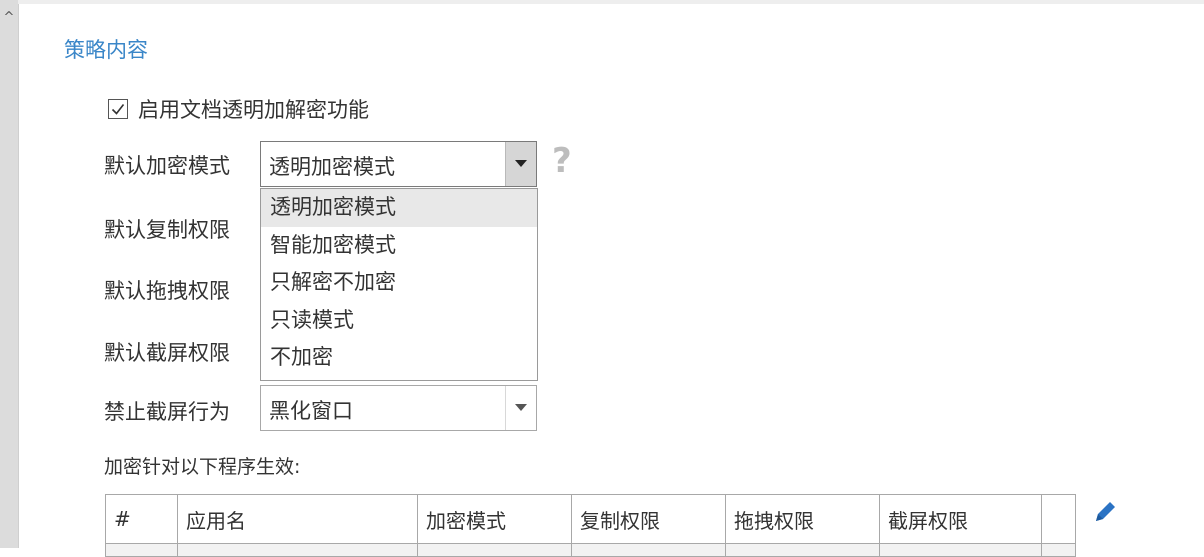 The width and height of the screenshot is (1204, 557). Describe the element at coordinates (167, 412) in the screenshot. I see `block-screenshot-label: 禁止截屏行为` at that location.